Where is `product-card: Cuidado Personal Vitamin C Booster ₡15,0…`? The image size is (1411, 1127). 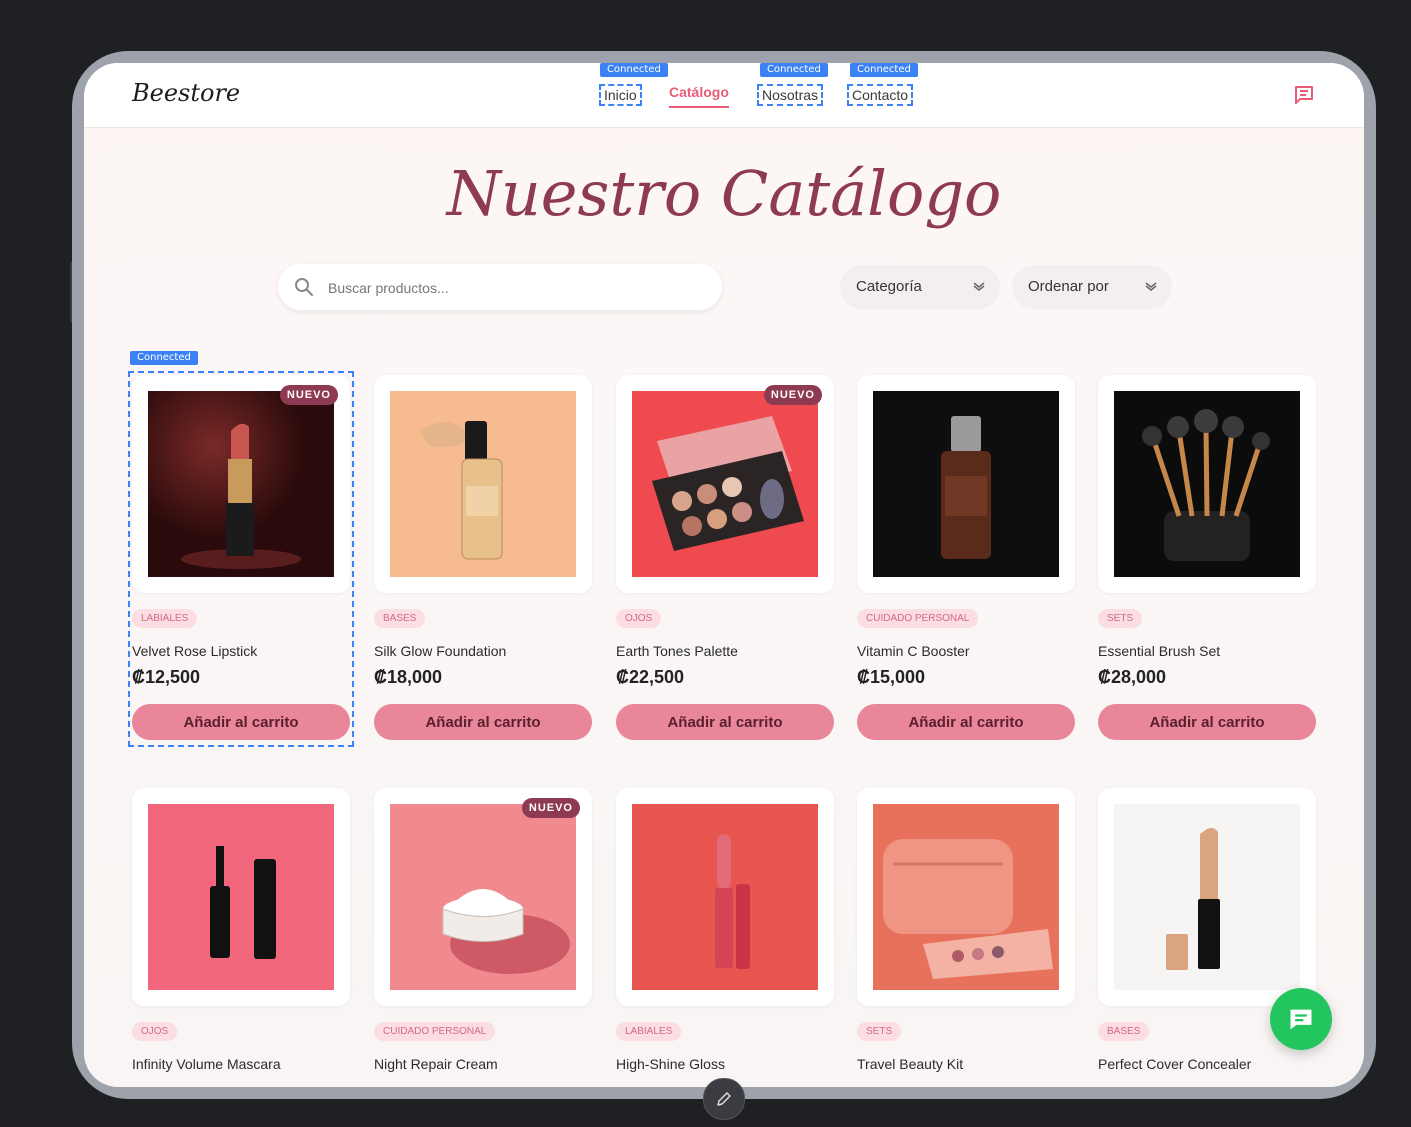 product-card: Cuidado Personal Vitamin C Booster ₡15,0… is located at coordinates (966, 559).